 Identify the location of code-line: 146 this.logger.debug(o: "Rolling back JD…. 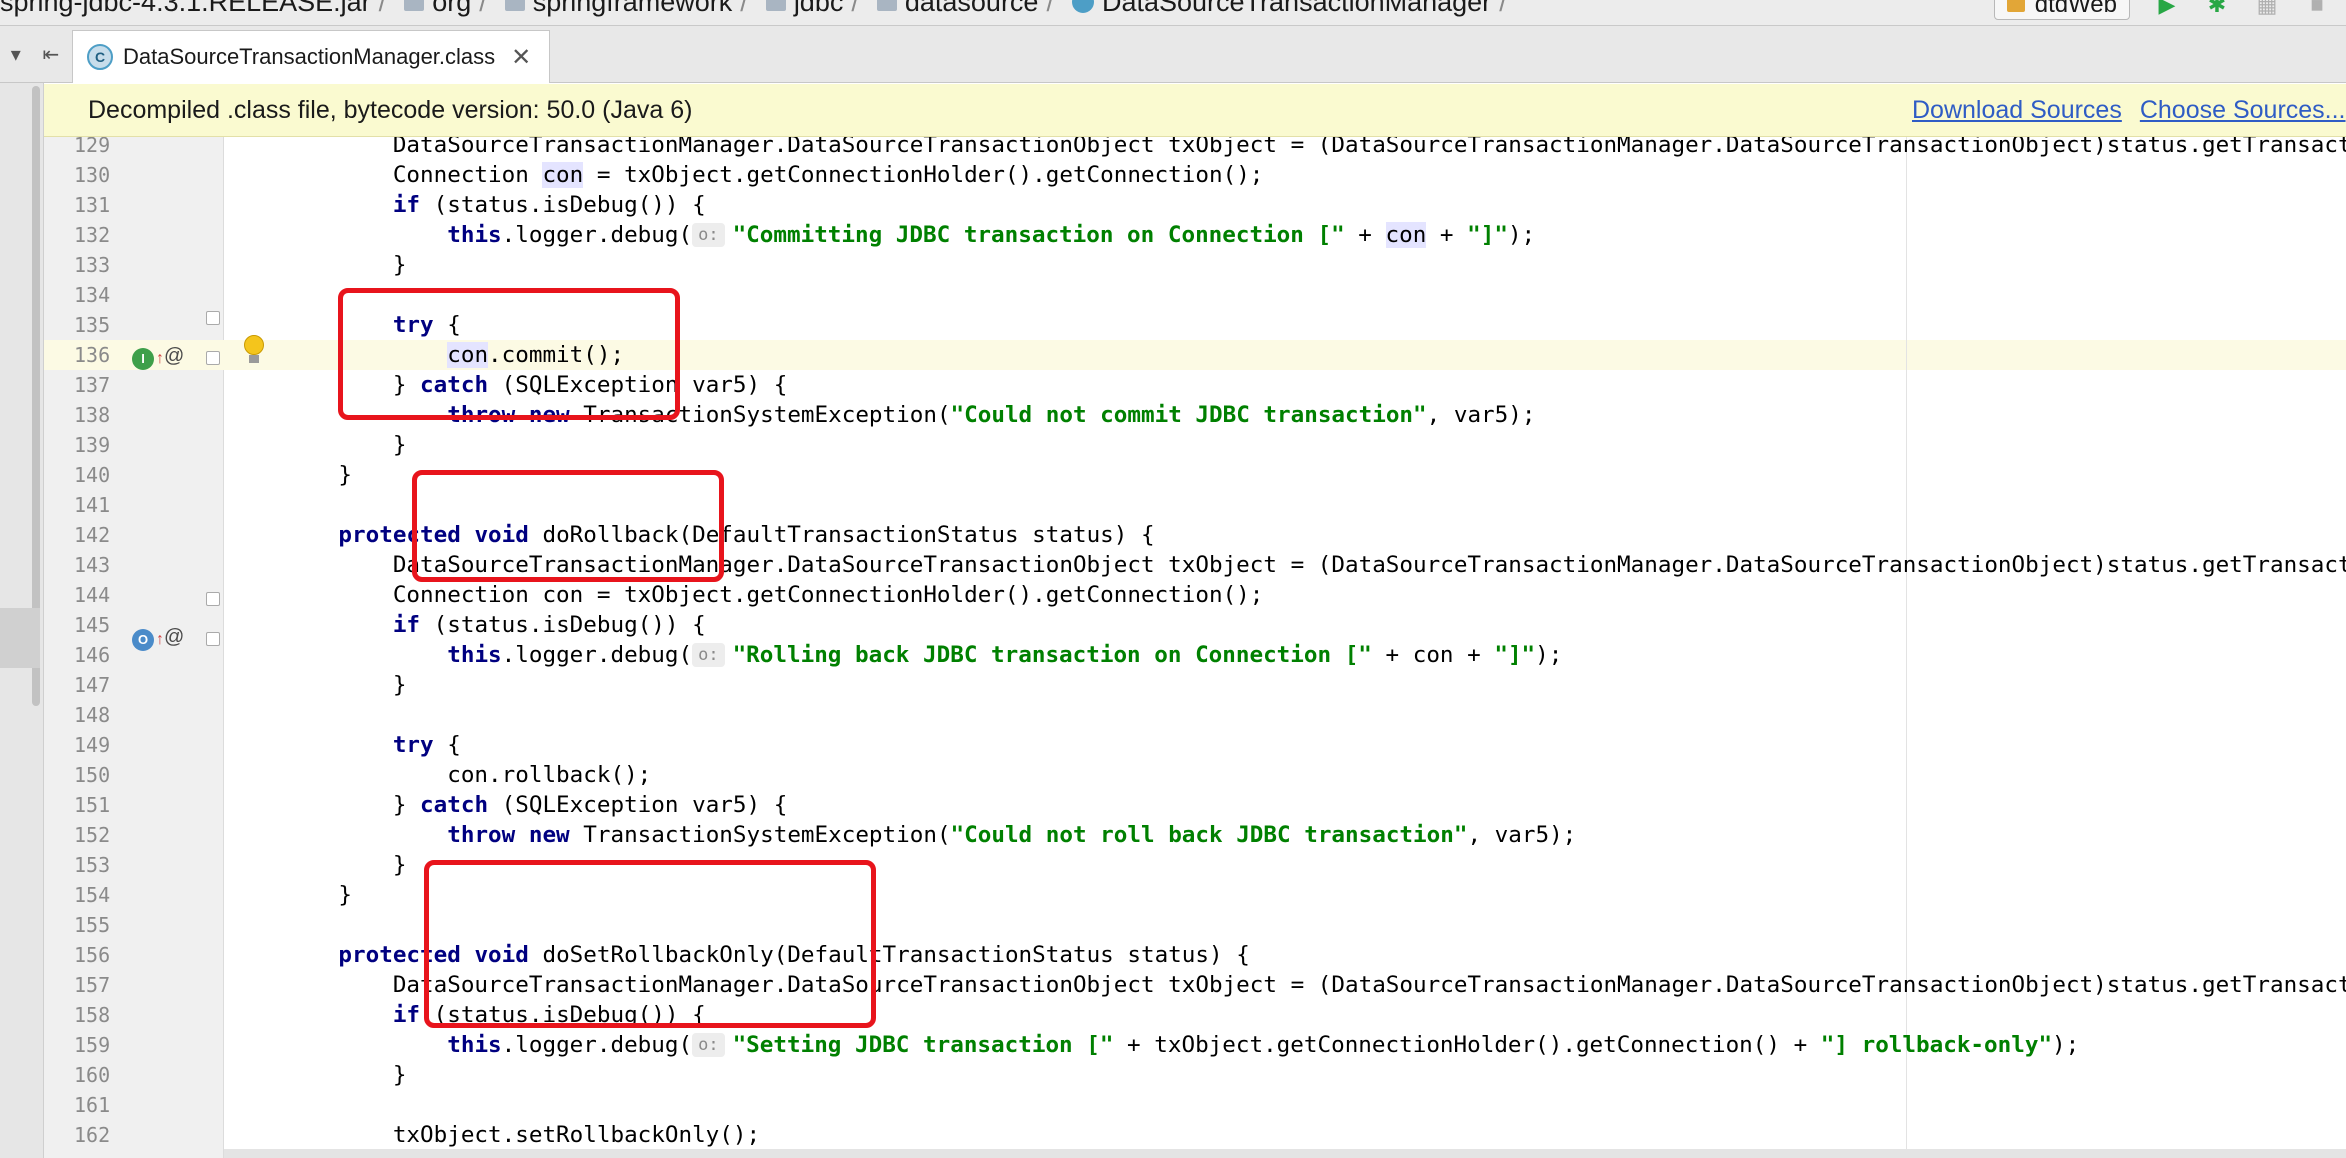
(1195, 655).